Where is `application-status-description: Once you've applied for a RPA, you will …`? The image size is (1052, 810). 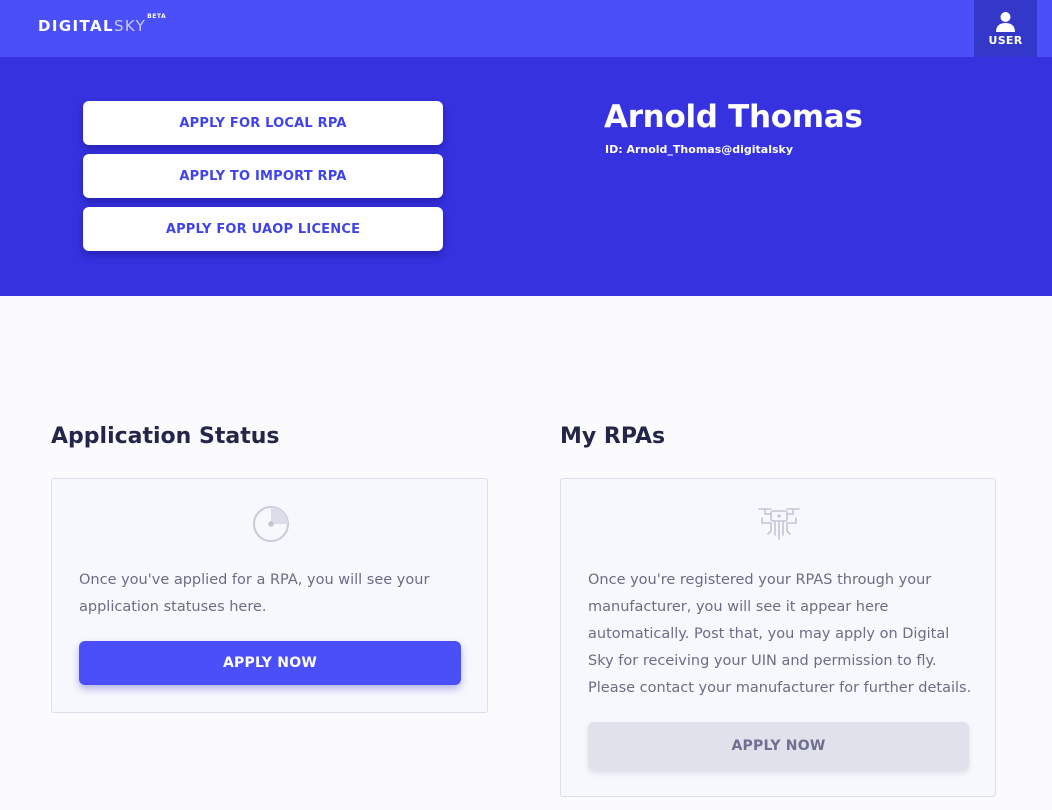 application-status-description: Once you've applied for a RPA, you will … is located at coordinates (254, 593).